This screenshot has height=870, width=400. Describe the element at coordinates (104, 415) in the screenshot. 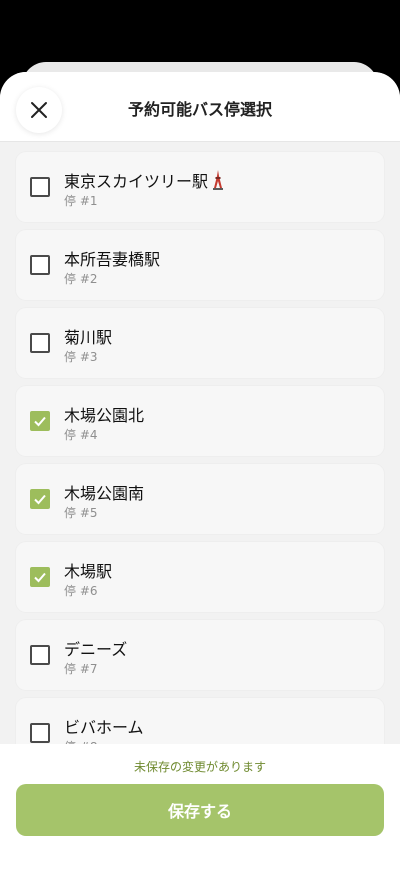

I see `stop-name: 木場公園北` at that location.